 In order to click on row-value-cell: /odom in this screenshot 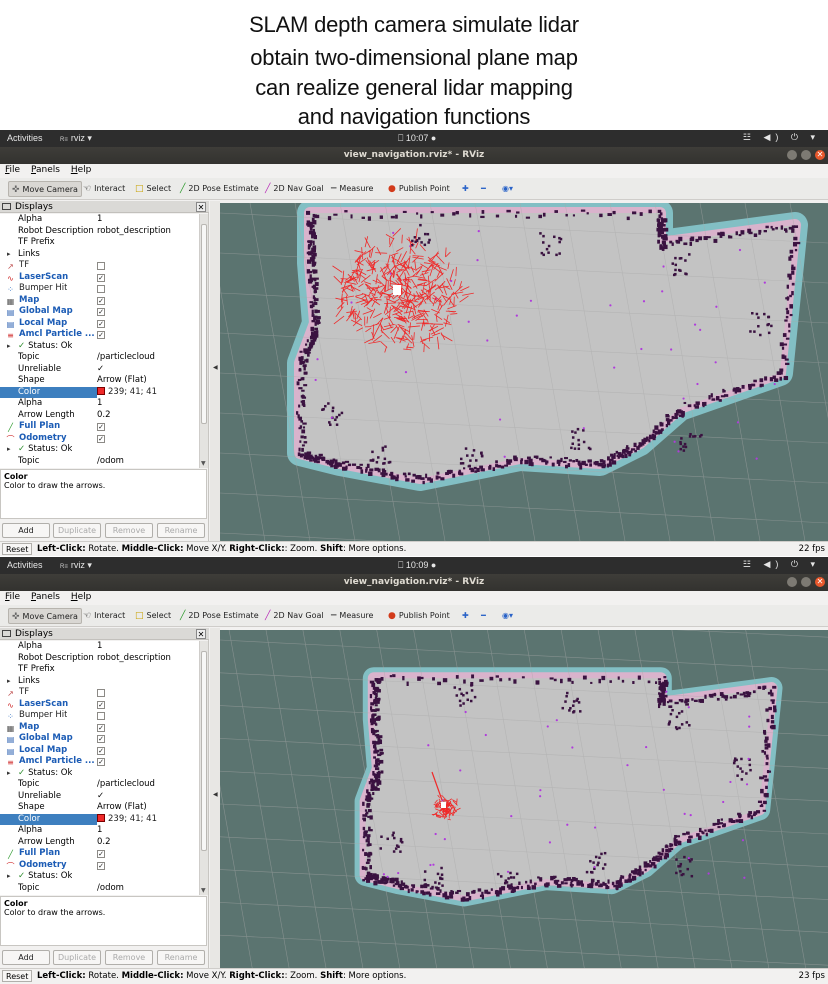, I will do `click(110, 462)`.